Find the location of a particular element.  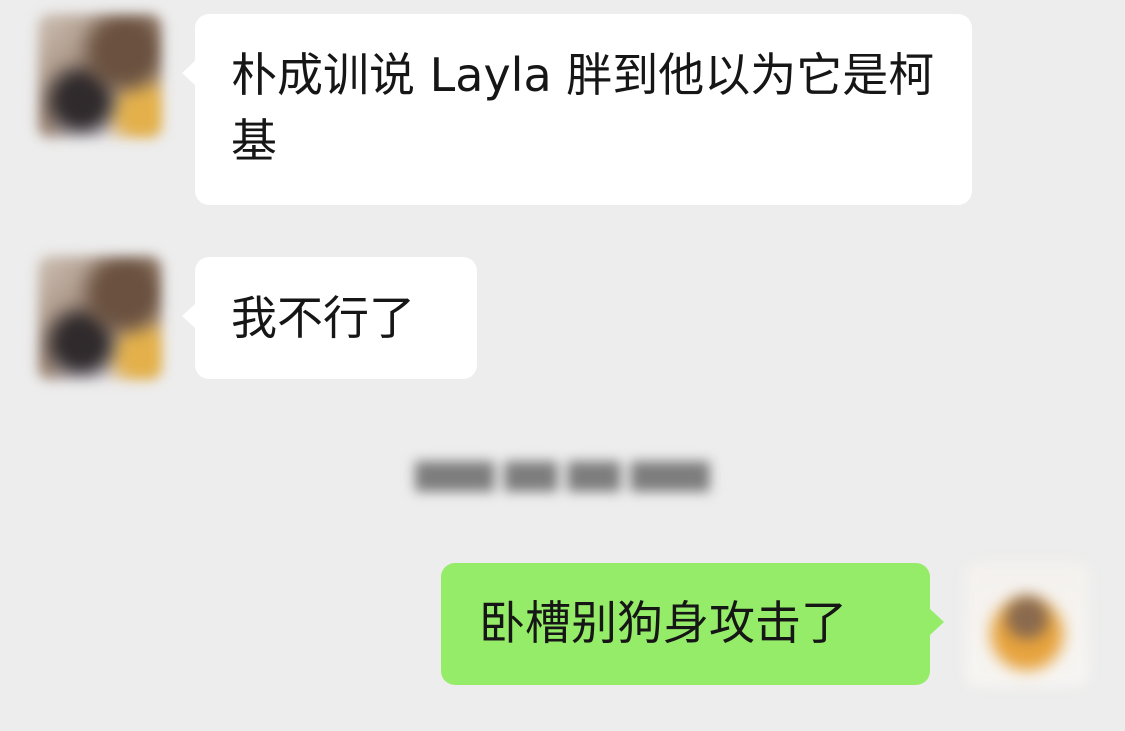

message-text: 朴成训说 Layla 胖到他以为它是柯基 is located at coordinates (583, 108).